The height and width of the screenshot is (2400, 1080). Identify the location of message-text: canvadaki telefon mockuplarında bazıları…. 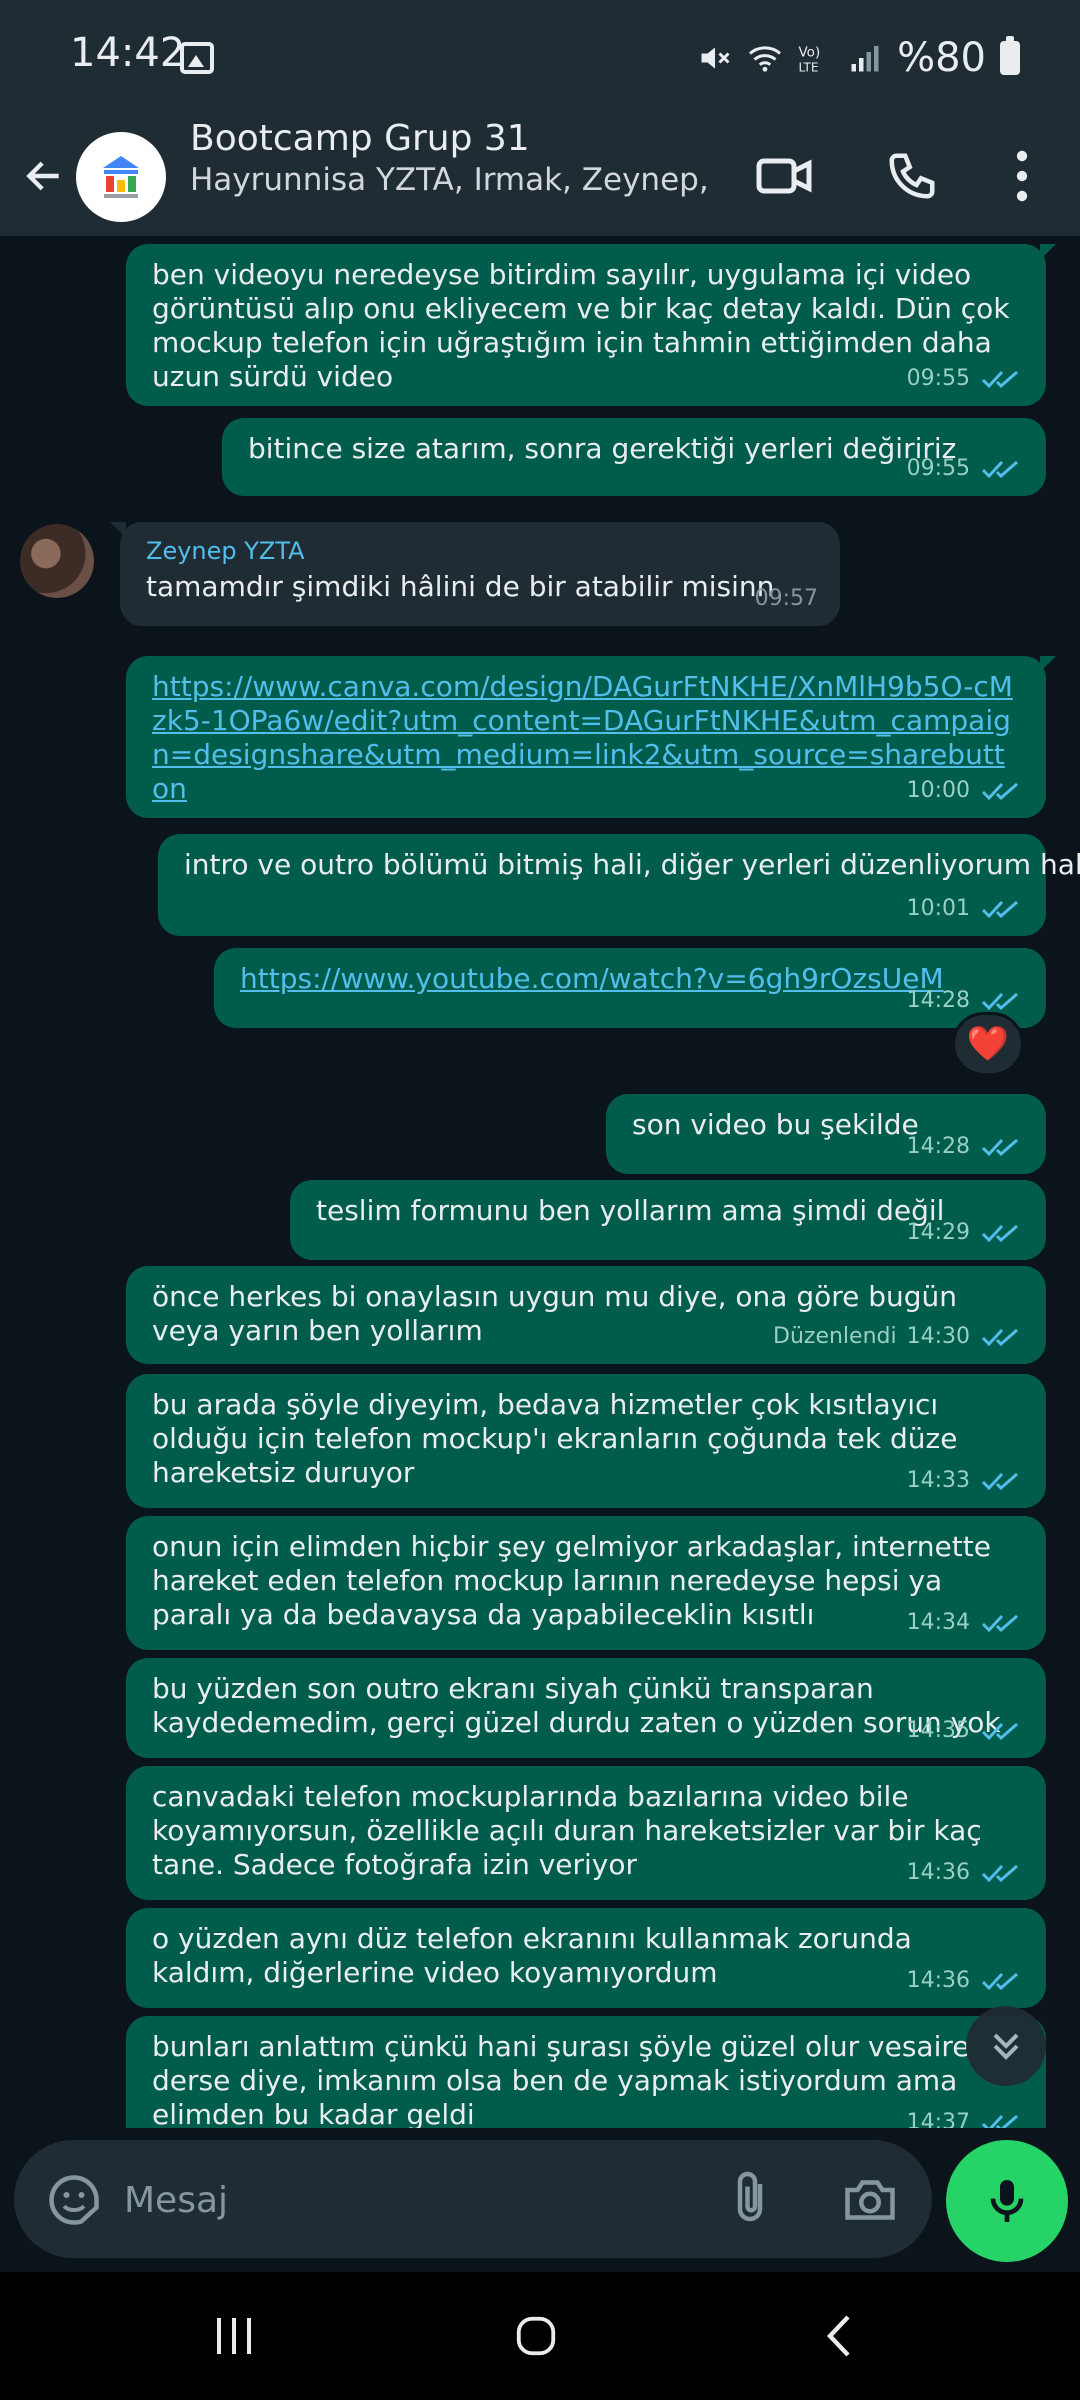
(567, 1830).